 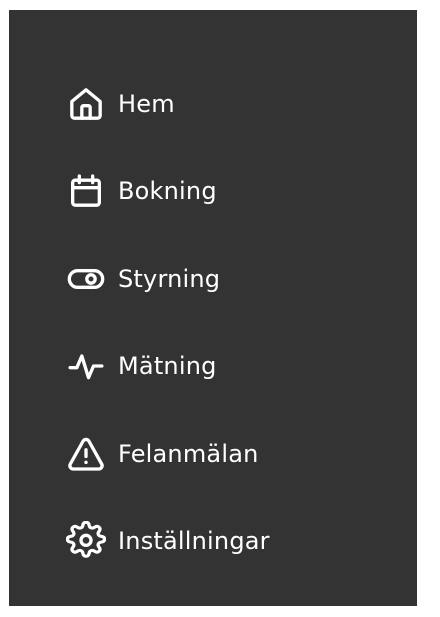 I want to click on menu-item-label: Inställningar, so click(x=194, y=541).